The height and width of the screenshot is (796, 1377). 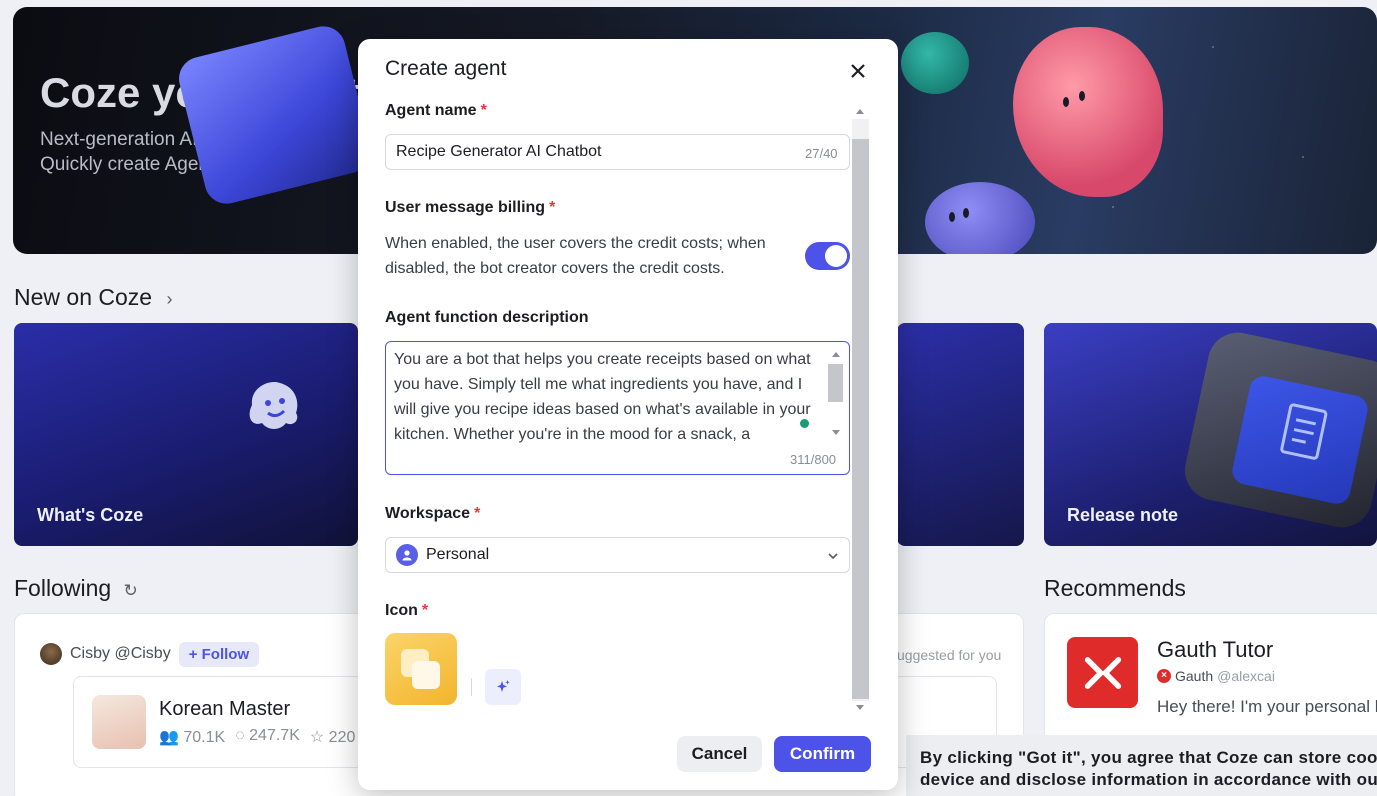 What do you see at coordinates (499, 151) in the screenshot?
I see `agent-name-value: Recipe Generator AI Chatbot` at bounding box center [499, 151].